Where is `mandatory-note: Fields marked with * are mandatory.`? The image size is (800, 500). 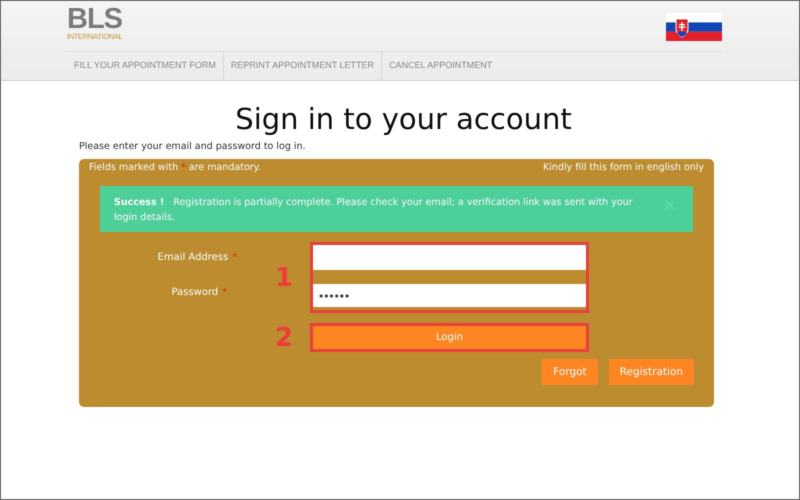
mandatory-note: Fields marked with * are mandatory. is located at coordinates (175, 167).